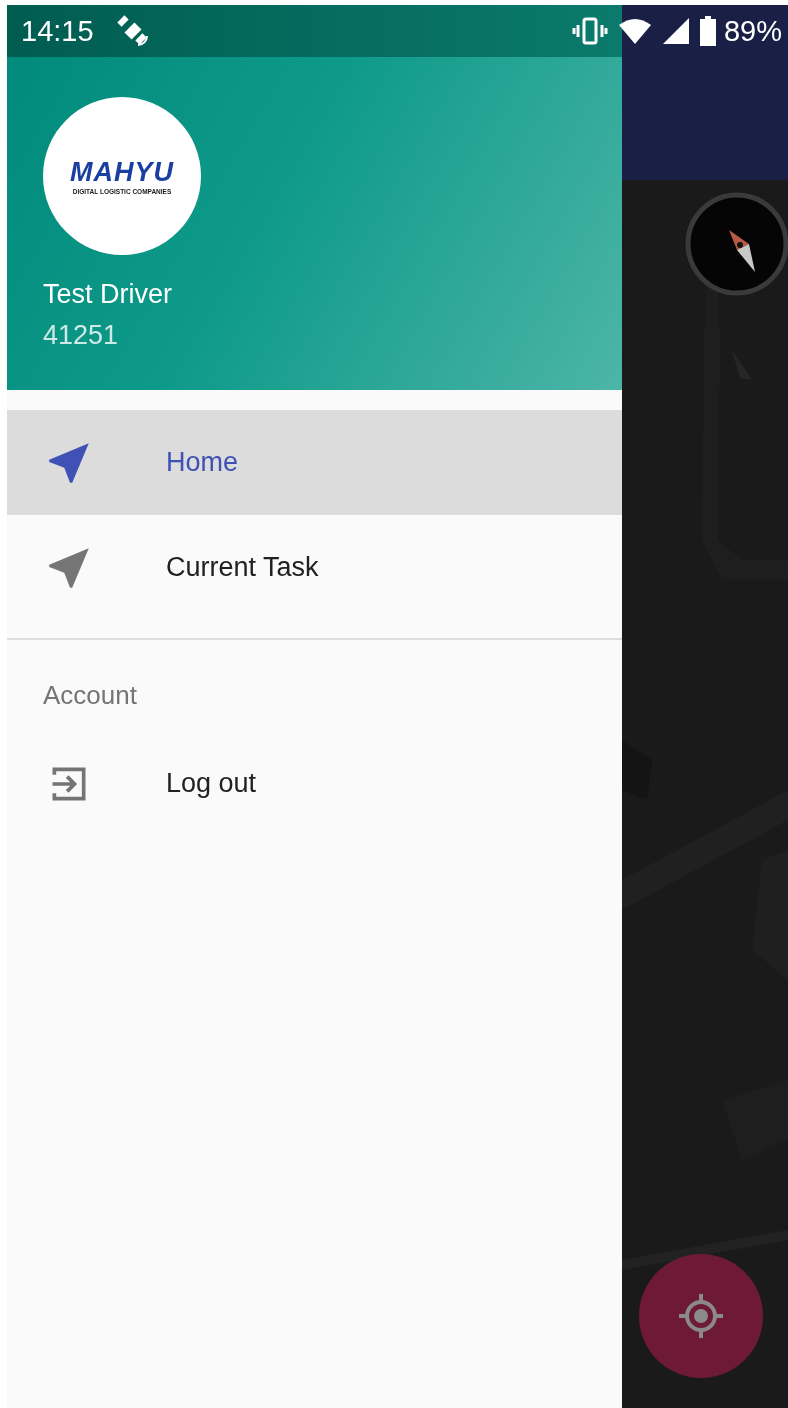  Describe the element at coordinates (314, 783) in the screenshot. I see `menu-item: Log out` at that location.